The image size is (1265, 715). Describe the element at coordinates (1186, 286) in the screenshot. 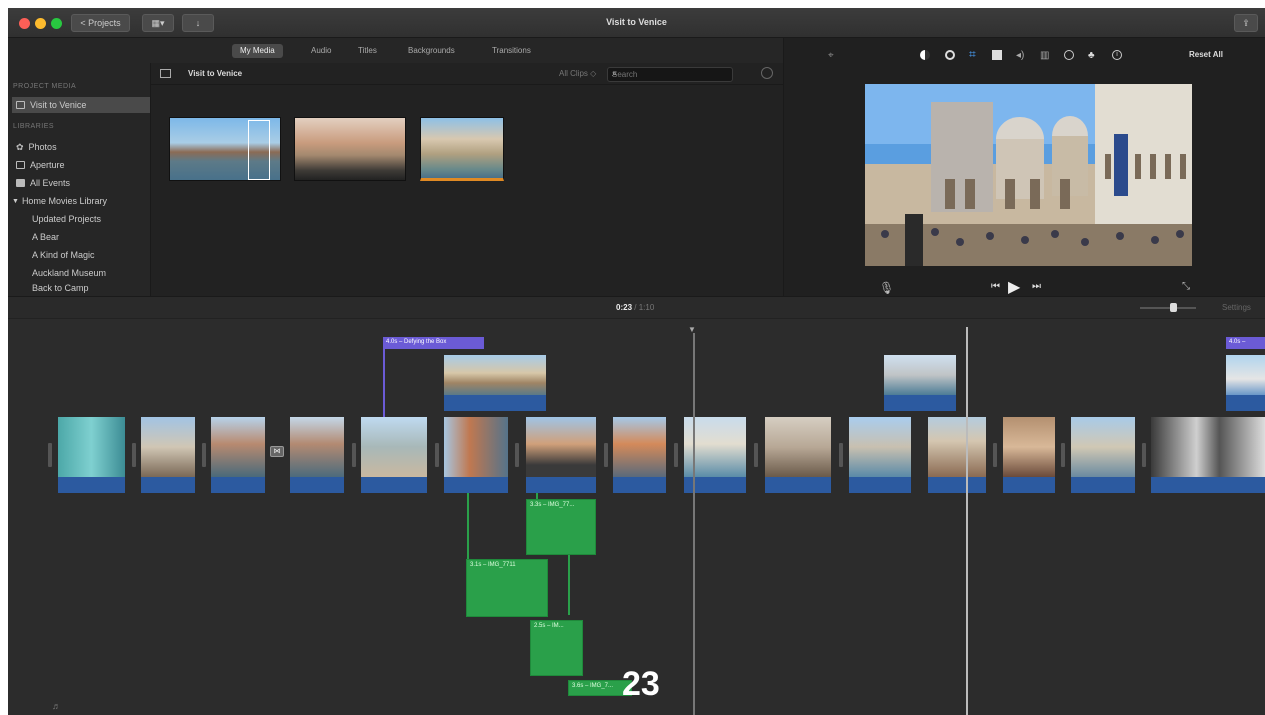

I see `fullscreen-icon: ⤡` at that location.